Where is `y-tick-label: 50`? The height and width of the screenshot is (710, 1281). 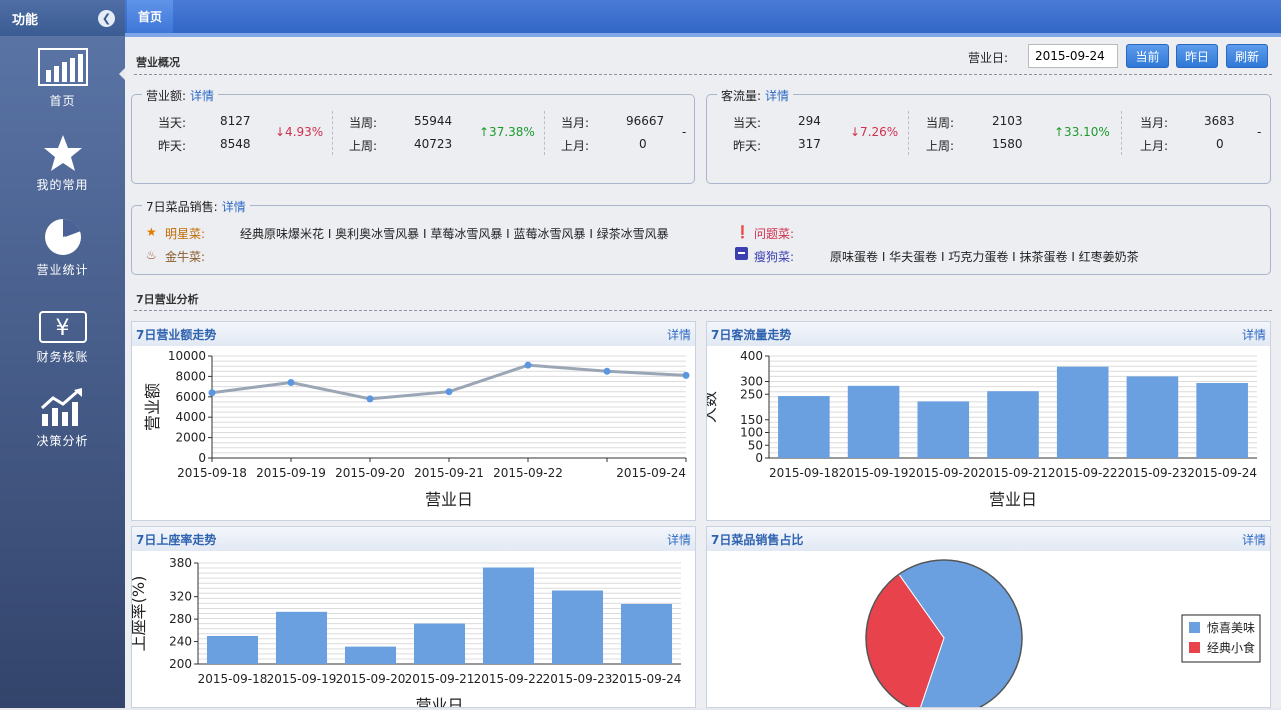
y-tick-label: 50 is located at coordinates (755, 445).